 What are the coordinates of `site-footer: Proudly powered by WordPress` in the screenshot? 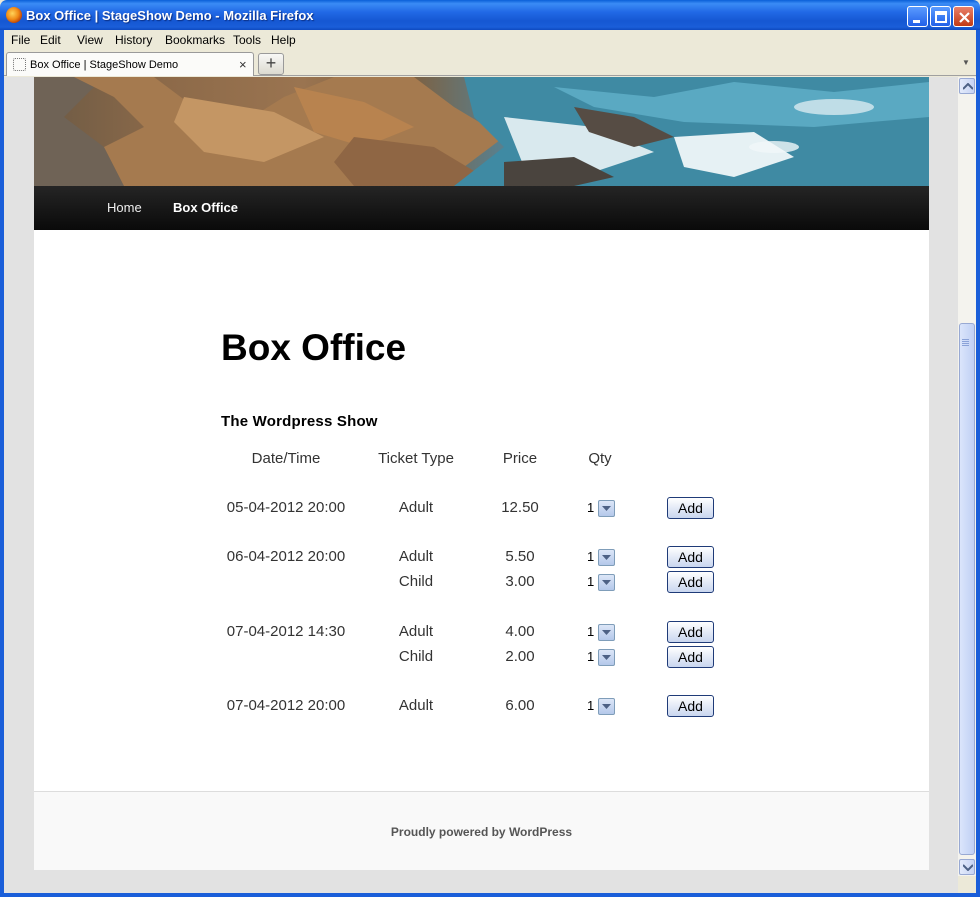 It's located at (481, 830).